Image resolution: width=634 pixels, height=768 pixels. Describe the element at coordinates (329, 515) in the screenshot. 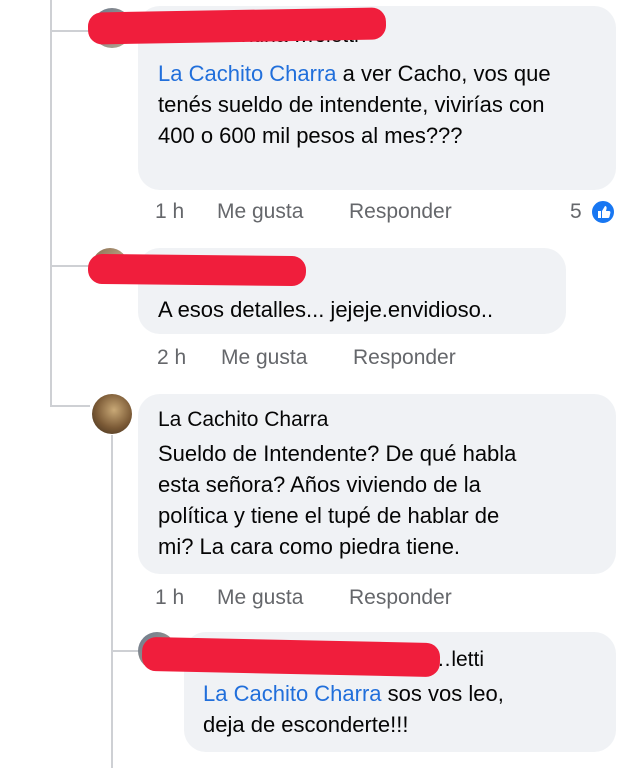

I see `comment-line: política y tiene el tupé de hablar de` at that location.